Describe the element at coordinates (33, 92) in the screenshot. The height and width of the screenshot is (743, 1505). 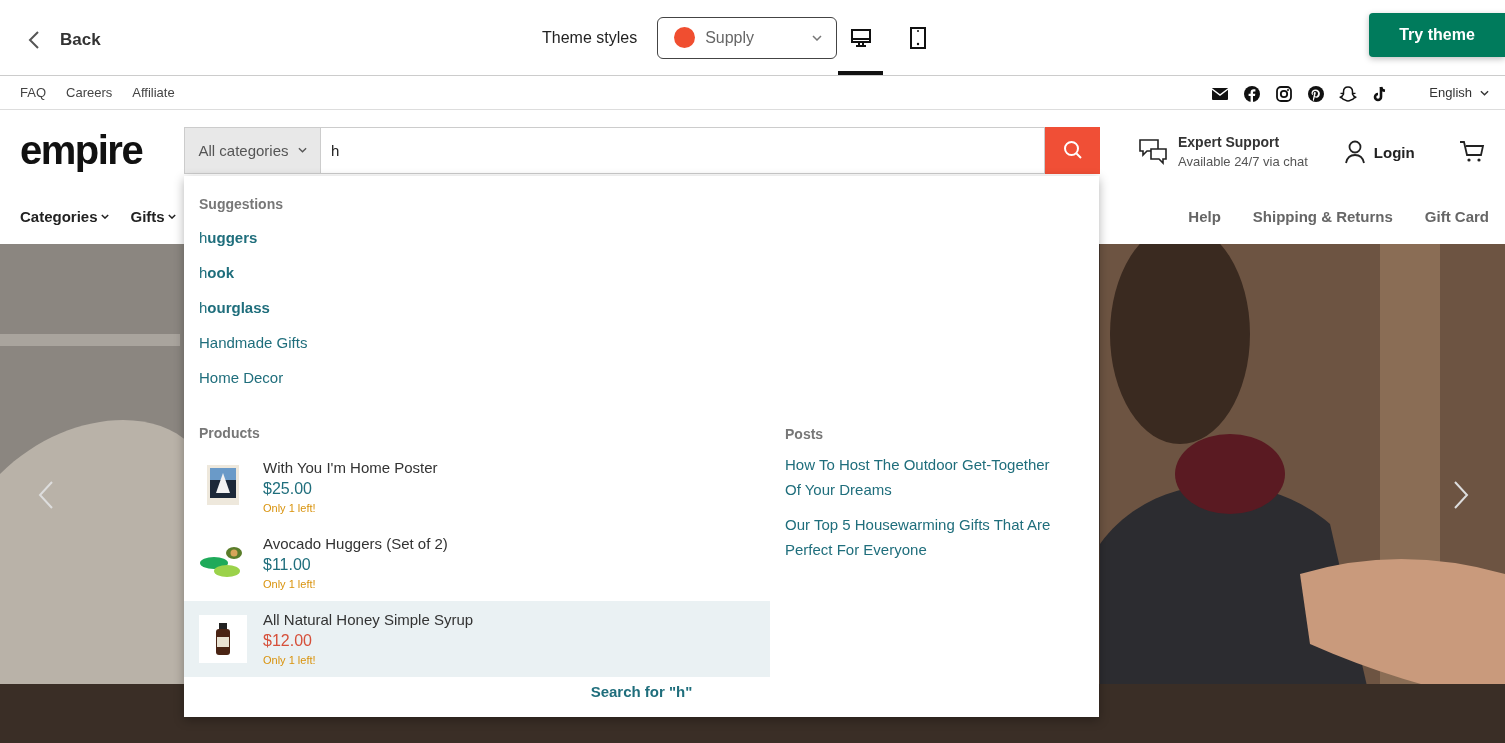
I see `utility-link: FAQ` at that location.